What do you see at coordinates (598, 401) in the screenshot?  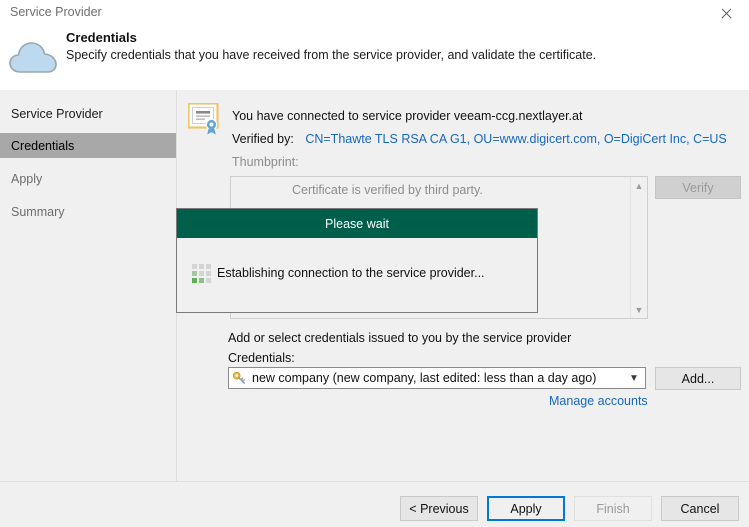 I see `manage-accounts-link: Manage accounts` at bounding box center [598, 401].